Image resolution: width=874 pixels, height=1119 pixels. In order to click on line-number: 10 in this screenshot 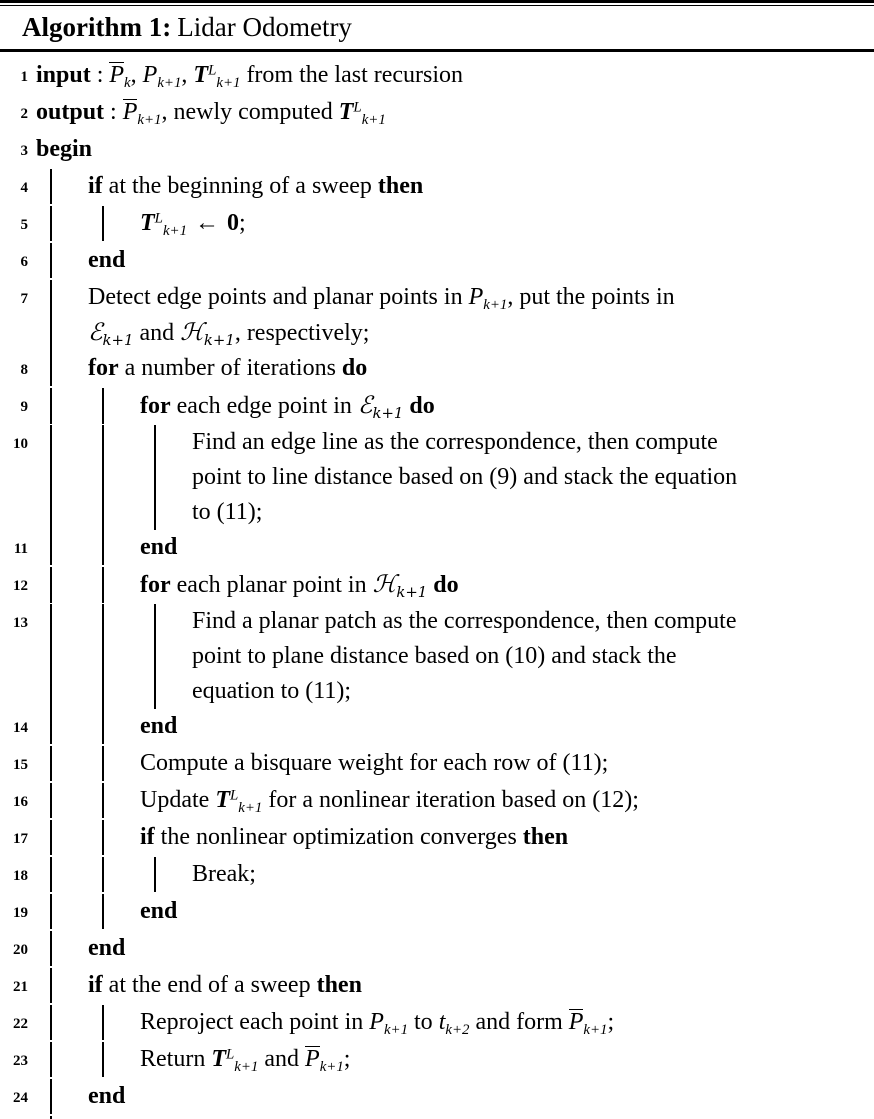, I will do `click(20, 443)`.